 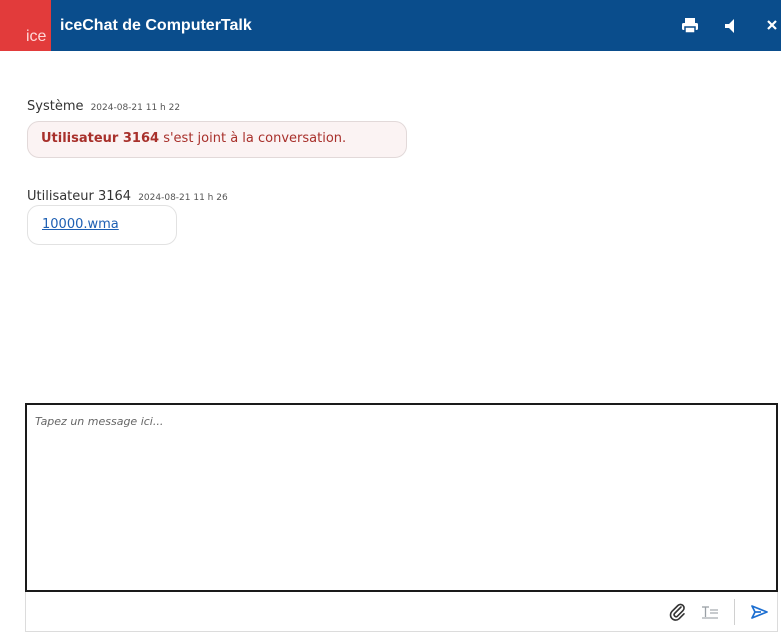 I want to click on window-title: iceChat de ComputerTalk, so click(x=156, y=25).